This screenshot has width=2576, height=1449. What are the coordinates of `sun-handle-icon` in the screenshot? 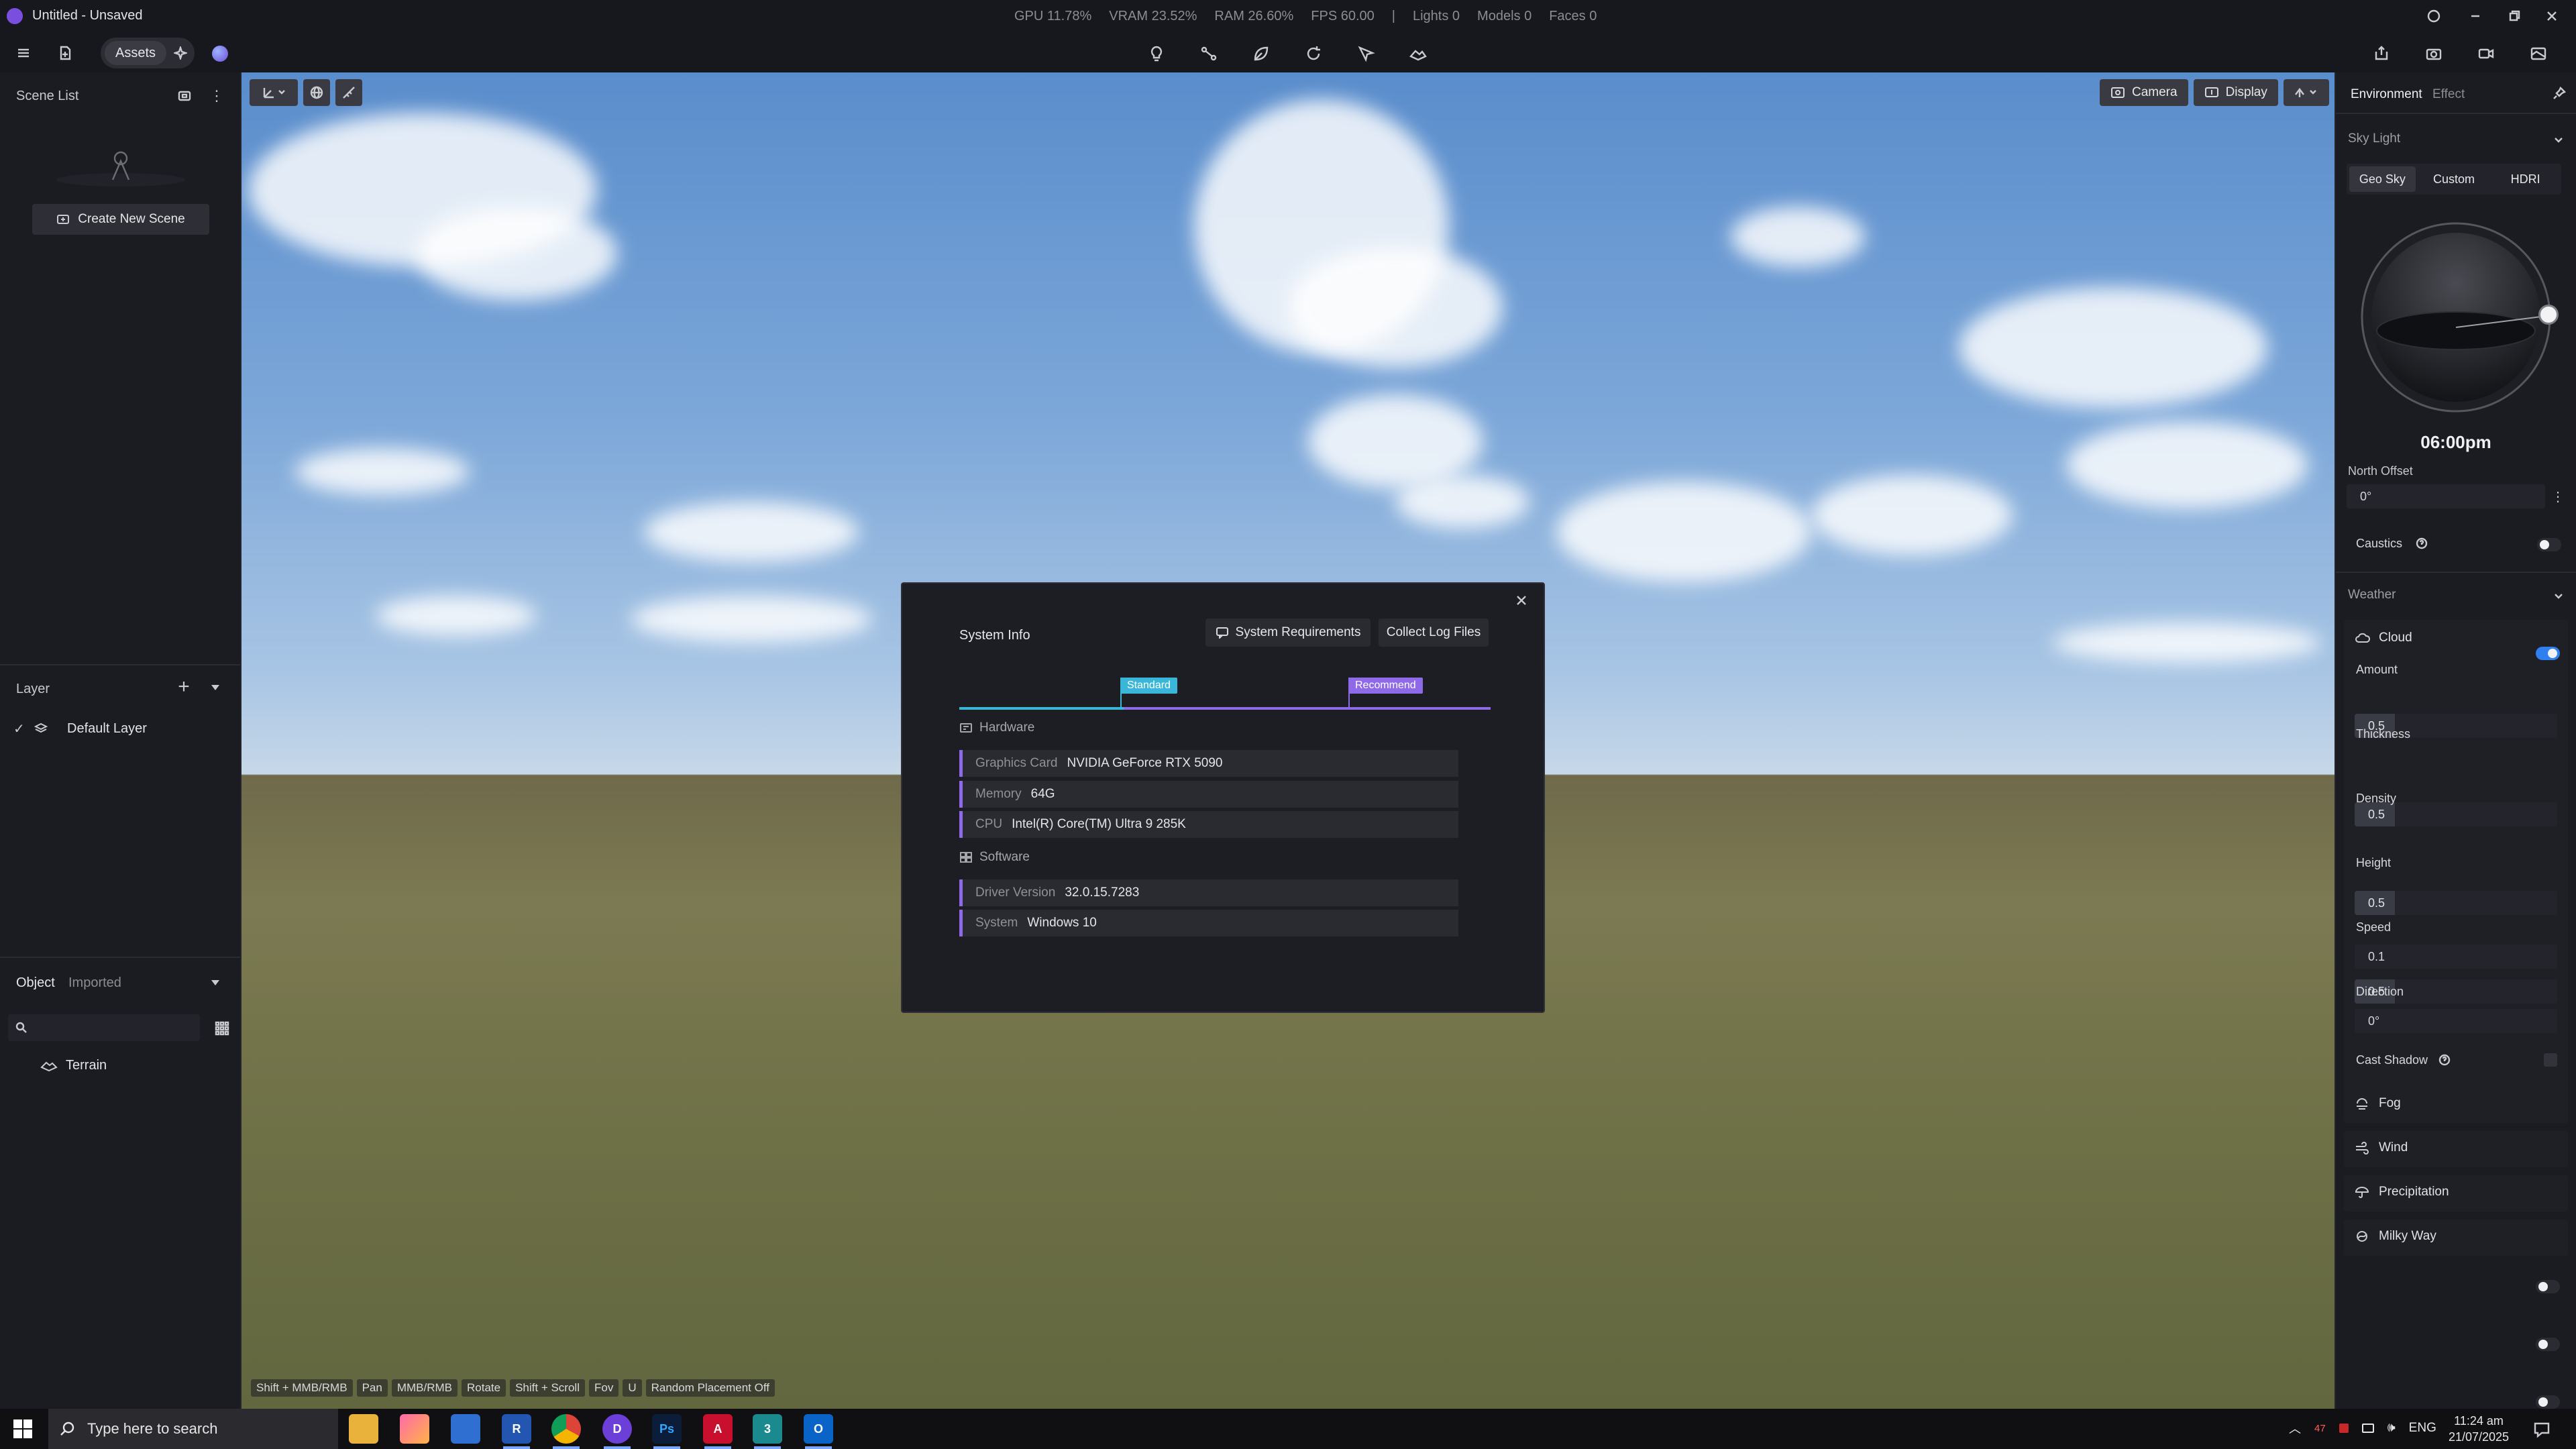 It's located at (2548, 315).